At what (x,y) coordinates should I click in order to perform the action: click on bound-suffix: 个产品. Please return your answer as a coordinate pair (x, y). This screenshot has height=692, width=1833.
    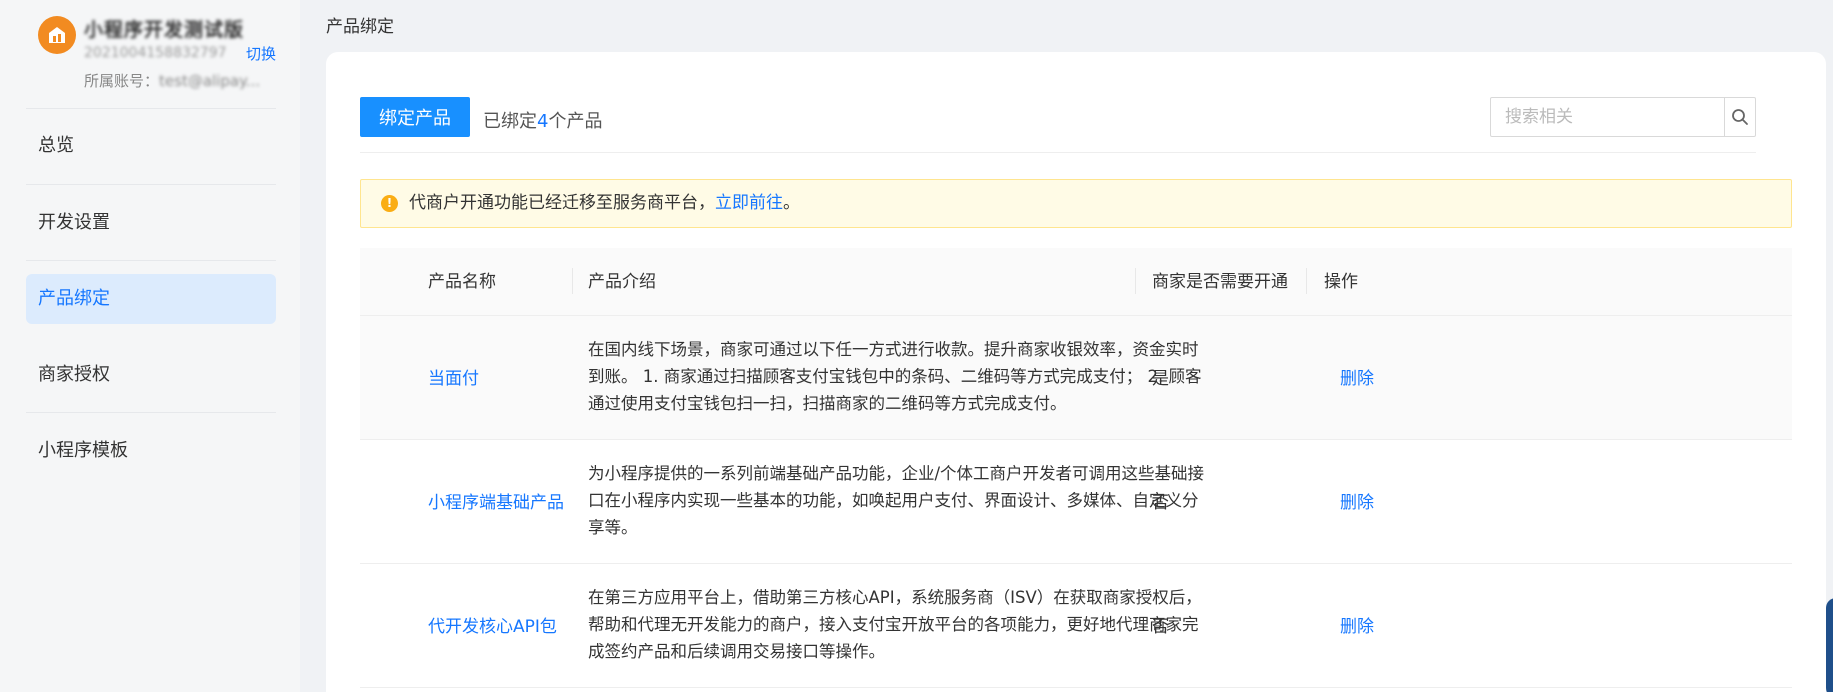
    Looking at the image, I should click on (575, 121).